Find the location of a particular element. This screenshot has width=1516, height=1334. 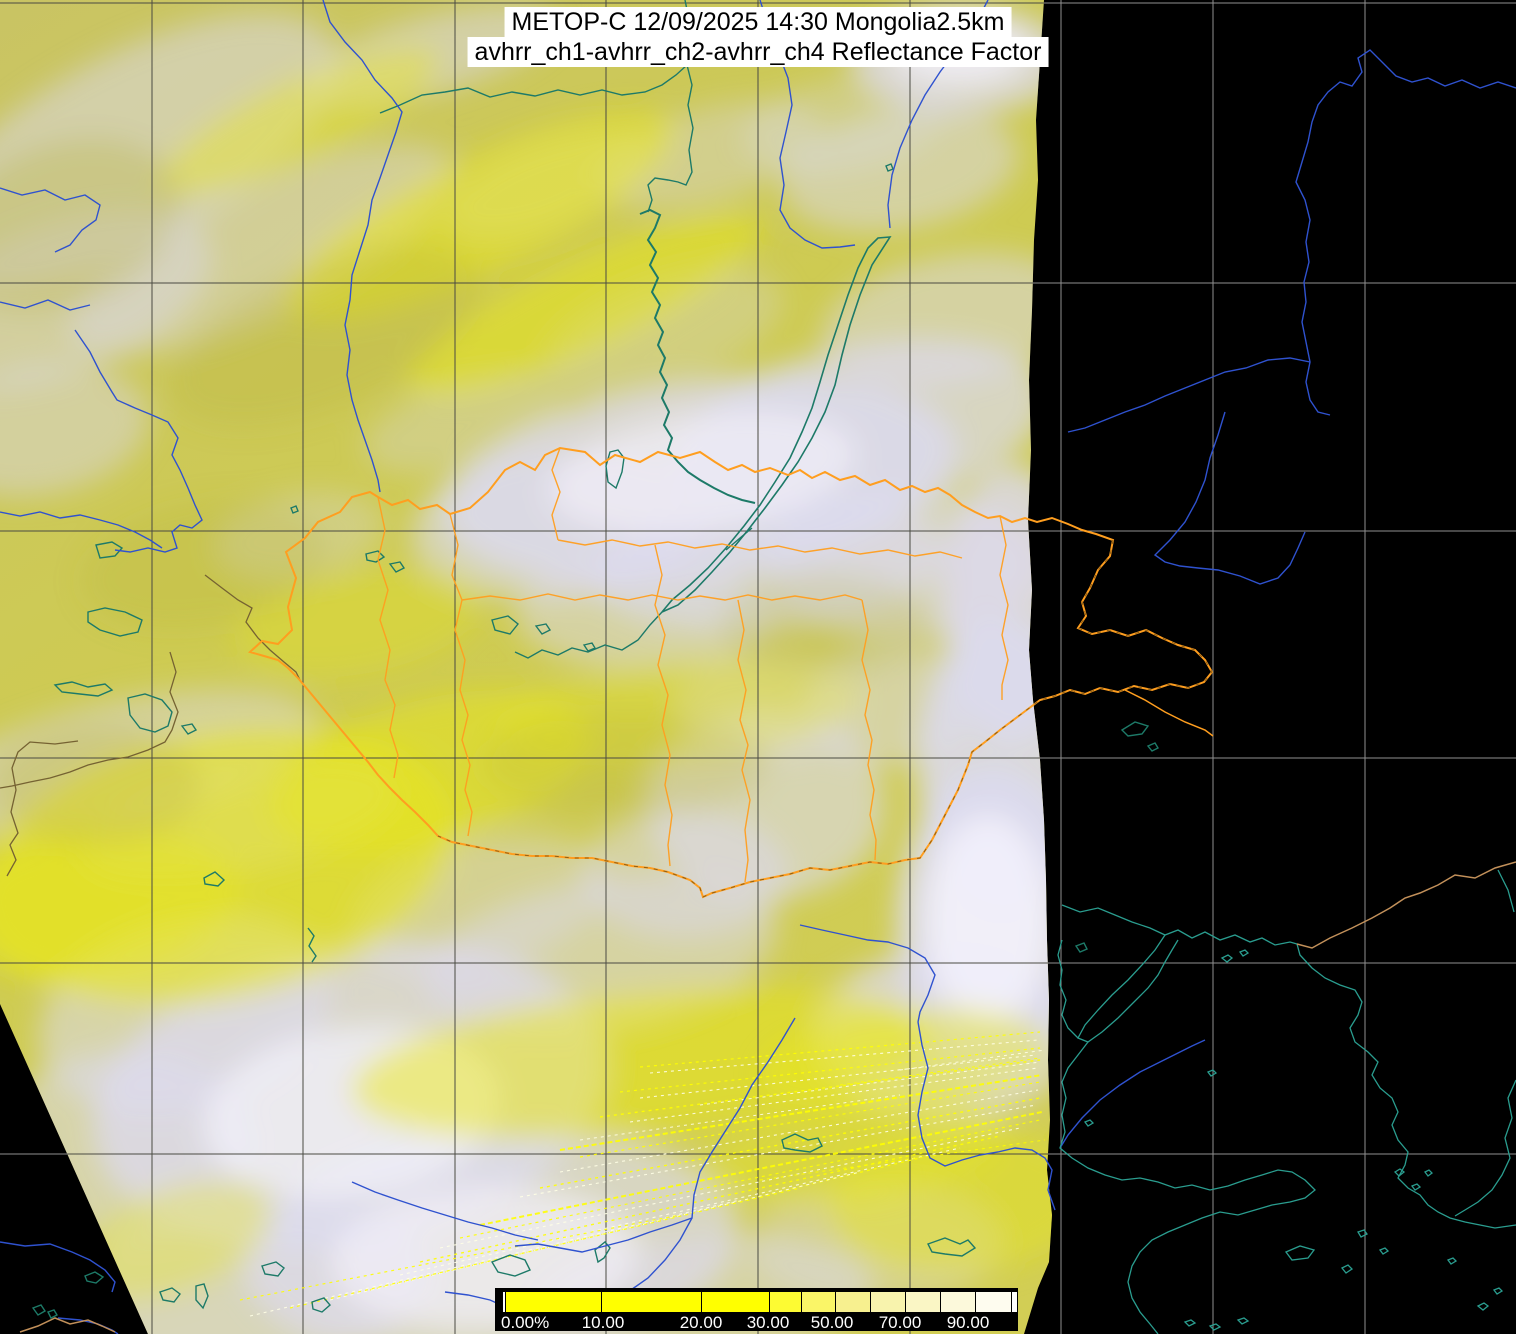

colorbar-tick-label: 0.00% is located at coordinates (525, 1322).